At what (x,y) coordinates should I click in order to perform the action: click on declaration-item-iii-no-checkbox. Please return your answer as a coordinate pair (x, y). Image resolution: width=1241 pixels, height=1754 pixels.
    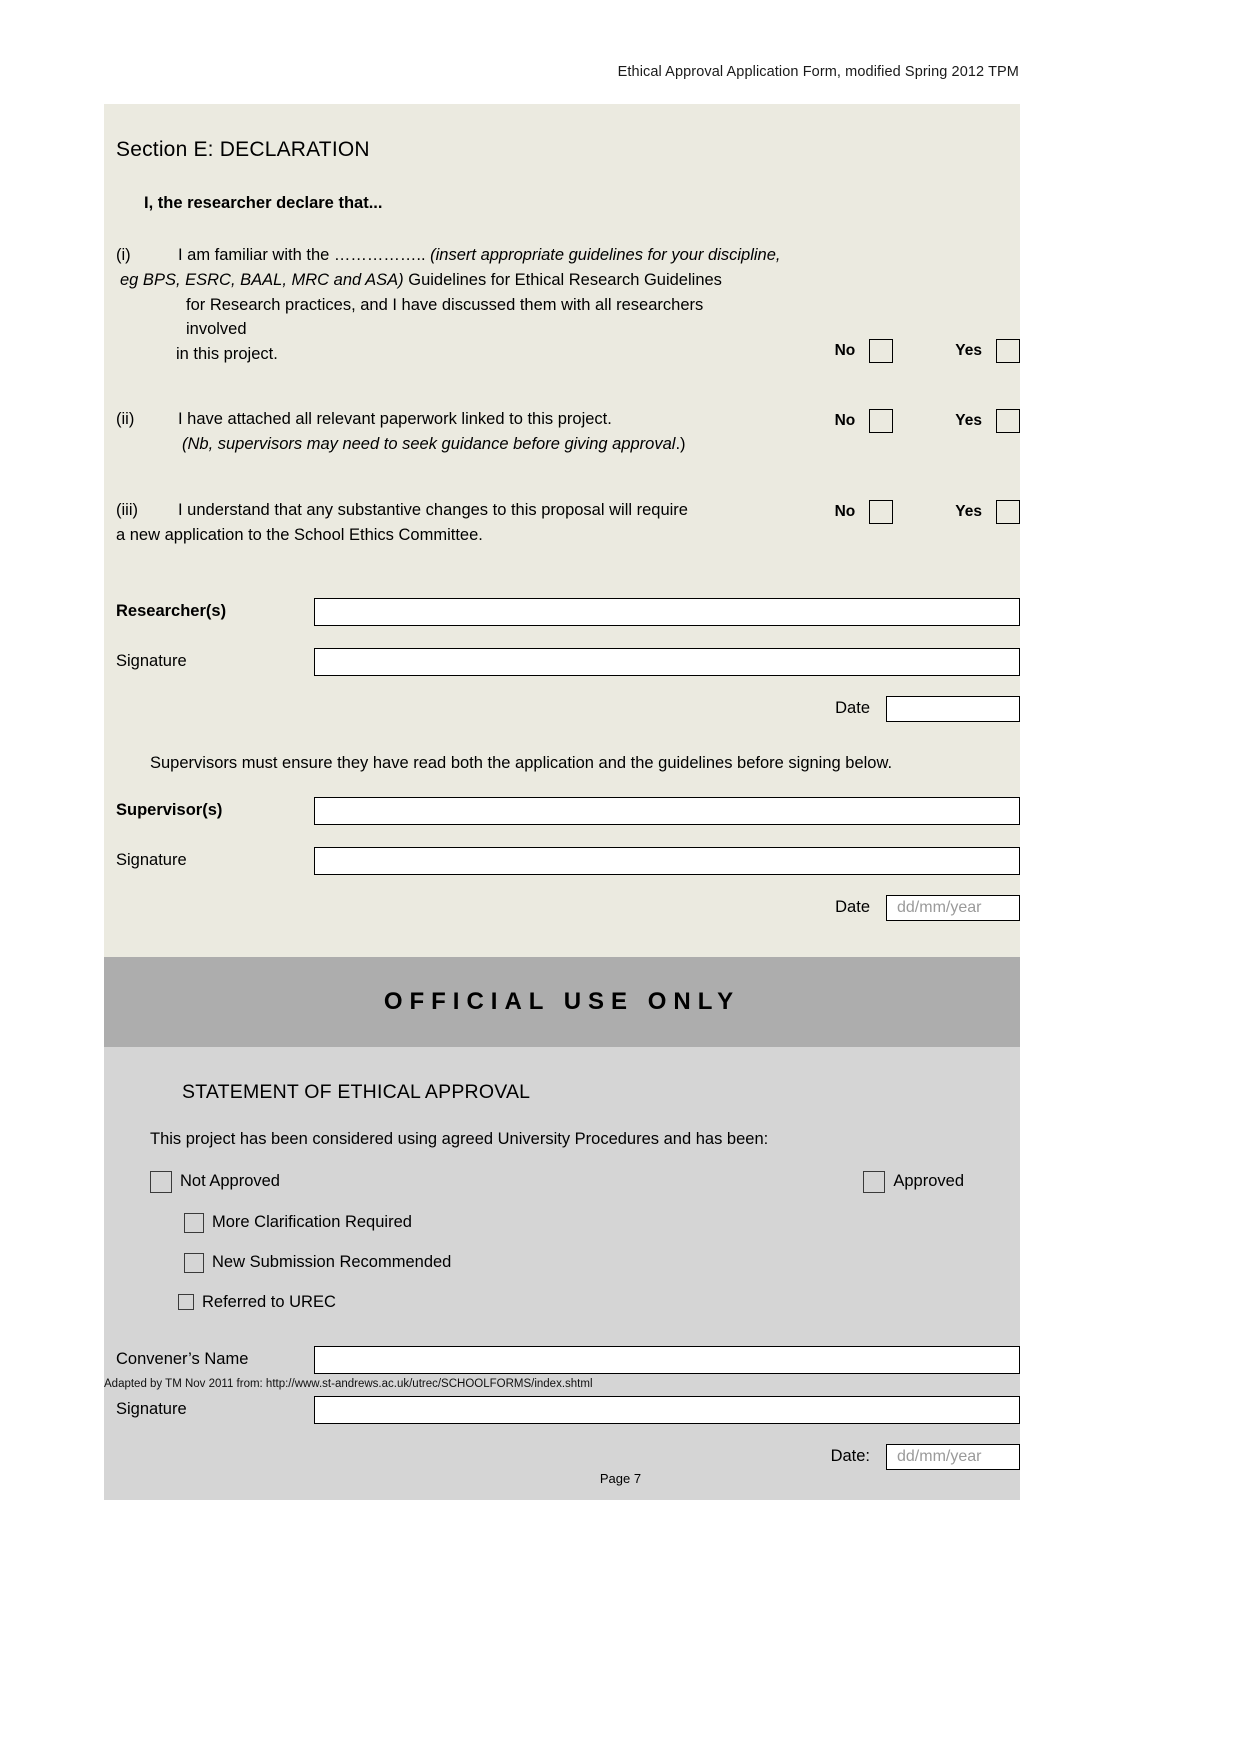
    Looking at the image, I should click on (881, 512).